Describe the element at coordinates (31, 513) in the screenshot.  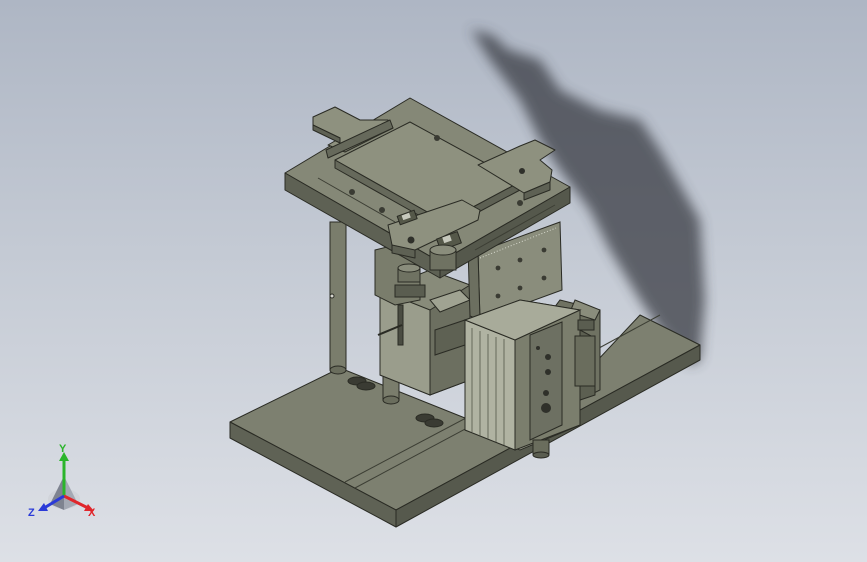
I see `z-axis-label: Z` at that location.